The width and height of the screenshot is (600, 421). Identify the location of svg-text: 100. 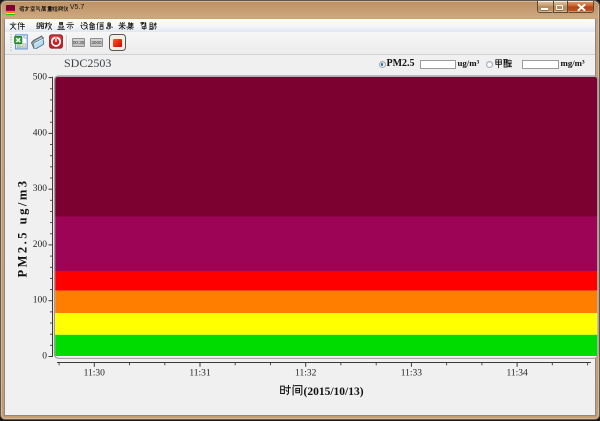
(40, 301).